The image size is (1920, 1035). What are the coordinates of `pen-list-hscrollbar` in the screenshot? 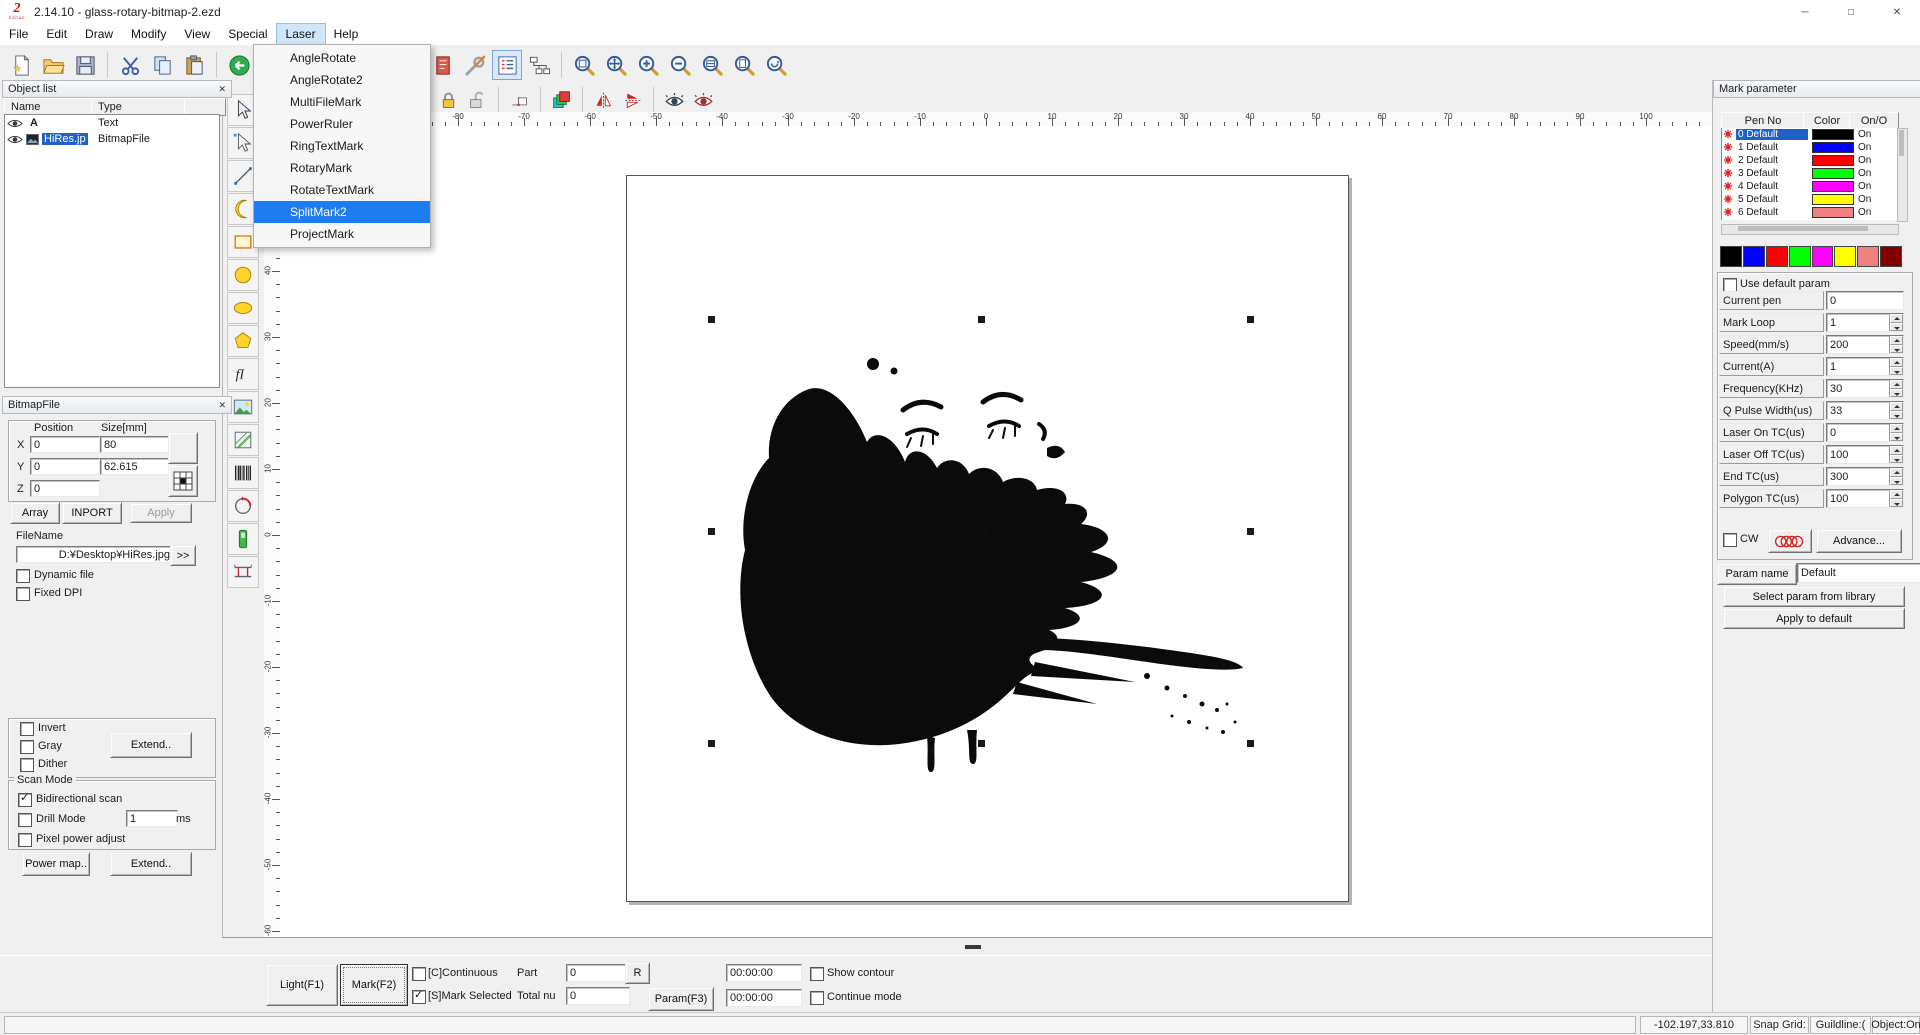 It's located at (1810, 229).